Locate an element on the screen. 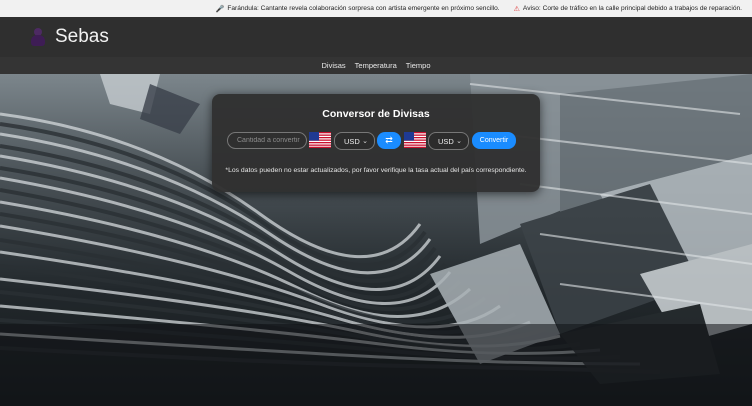  nav-item-tiempo: Tiempo is located at coordinates (418, 65).